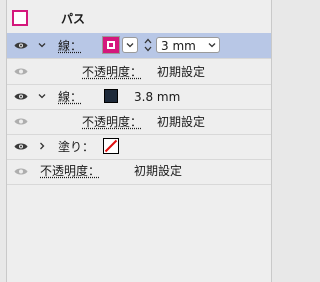 The height and width of the screenshot is (282, 320). I want to click on stroke-row-2: 線： 3.8 mm, so click(139, 96).